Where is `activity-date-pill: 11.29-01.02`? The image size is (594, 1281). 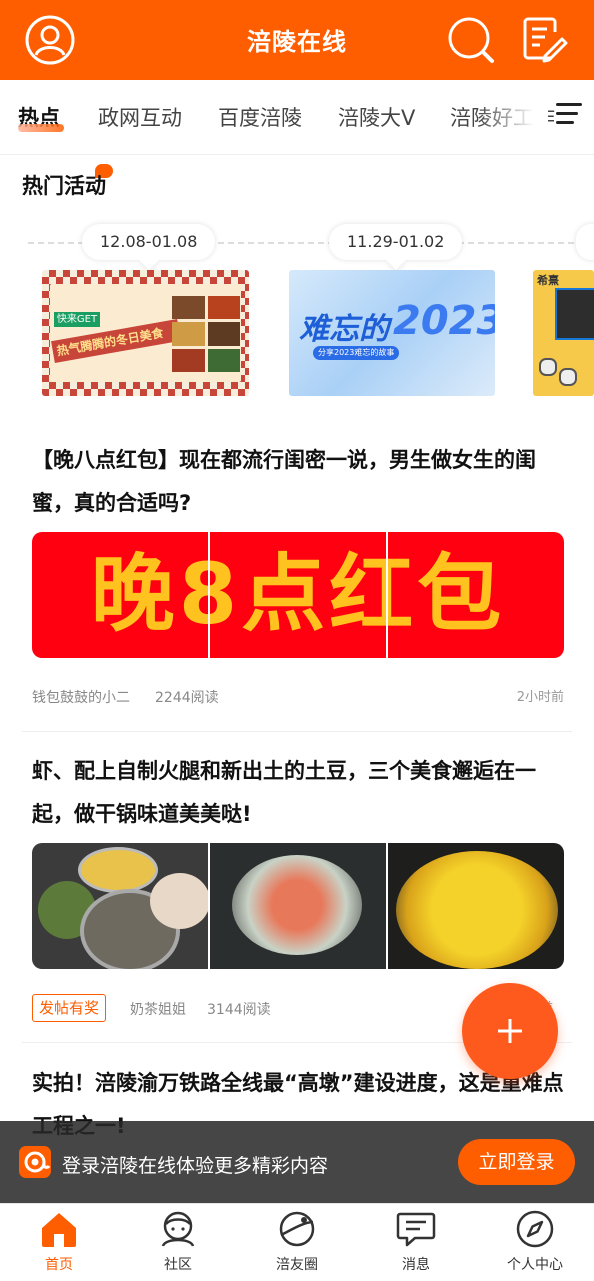 activity-date-pill: 11.29-01.02 is located at coordinates (396, 247).